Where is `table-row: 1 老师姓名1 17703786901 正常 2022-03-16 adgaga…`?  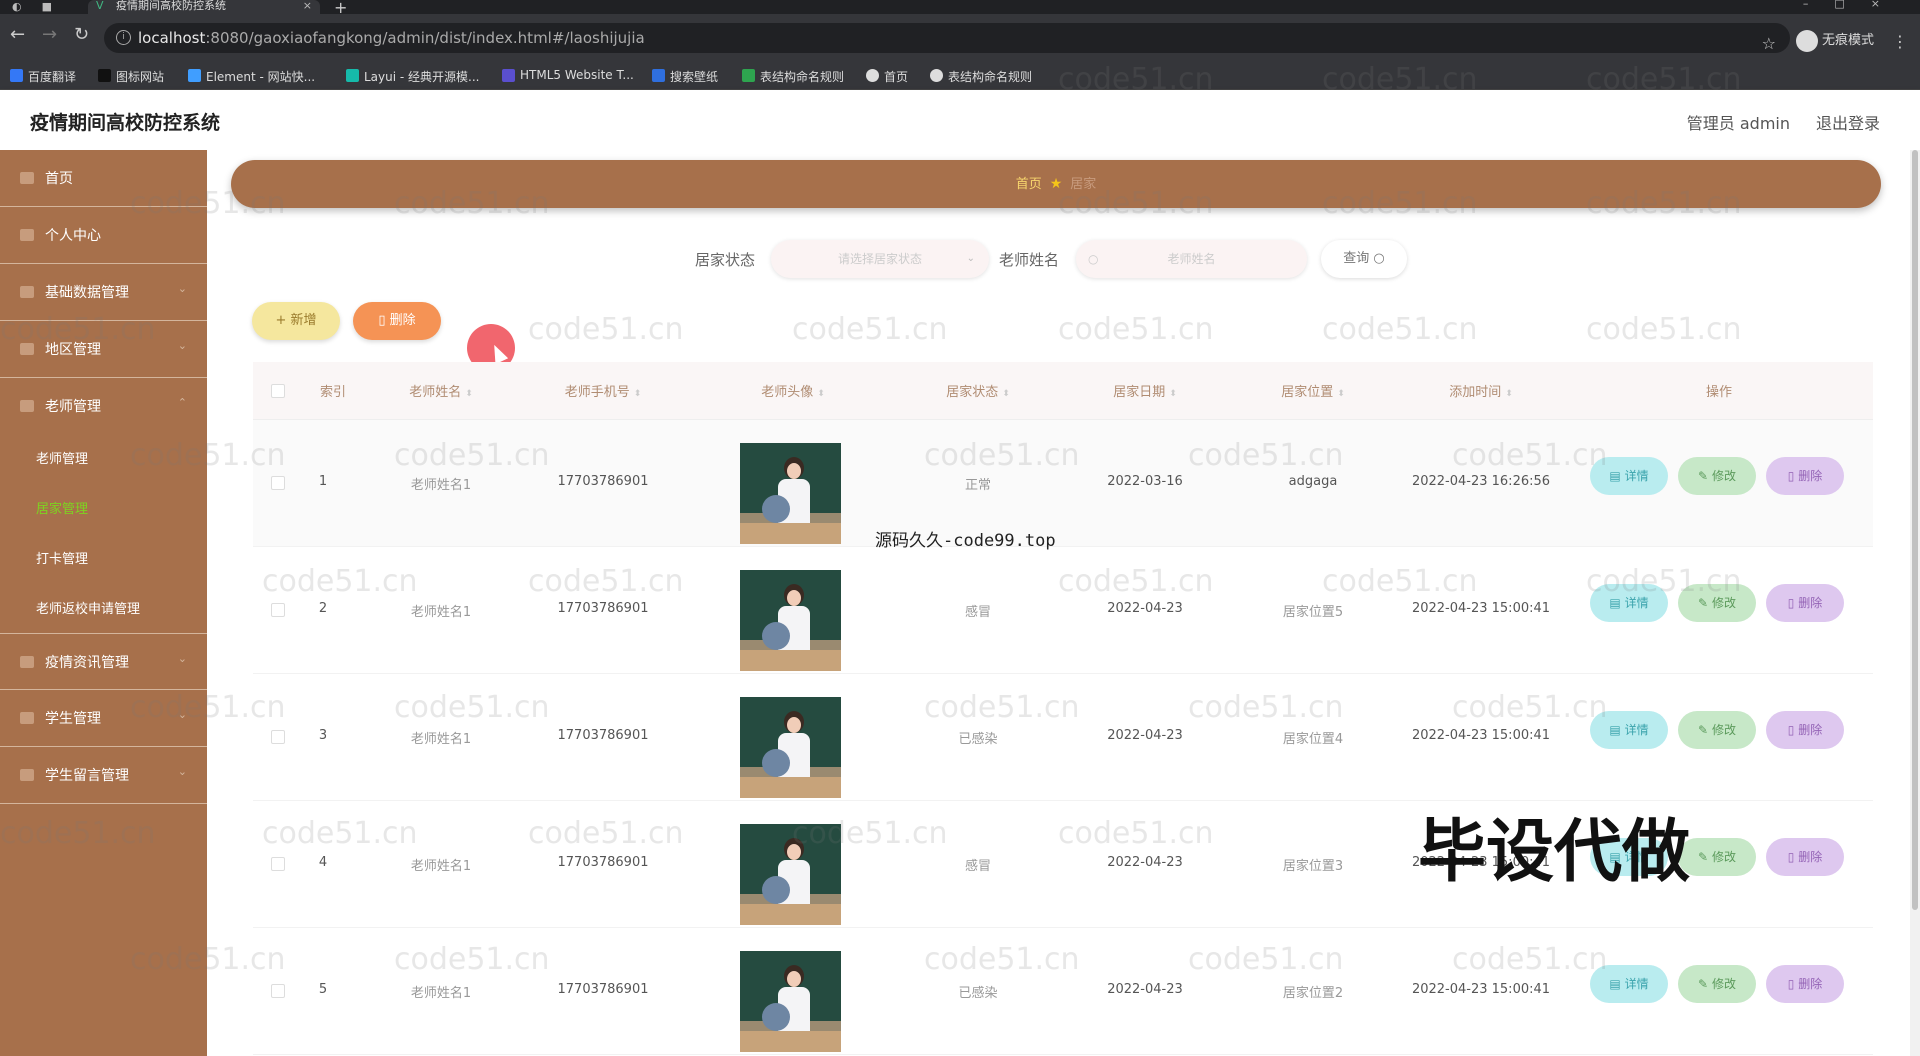
table-row: 1 老师姓名1 17703786901 正常 2022-03-16 adgaga… is located at coordinates (1063, 483).